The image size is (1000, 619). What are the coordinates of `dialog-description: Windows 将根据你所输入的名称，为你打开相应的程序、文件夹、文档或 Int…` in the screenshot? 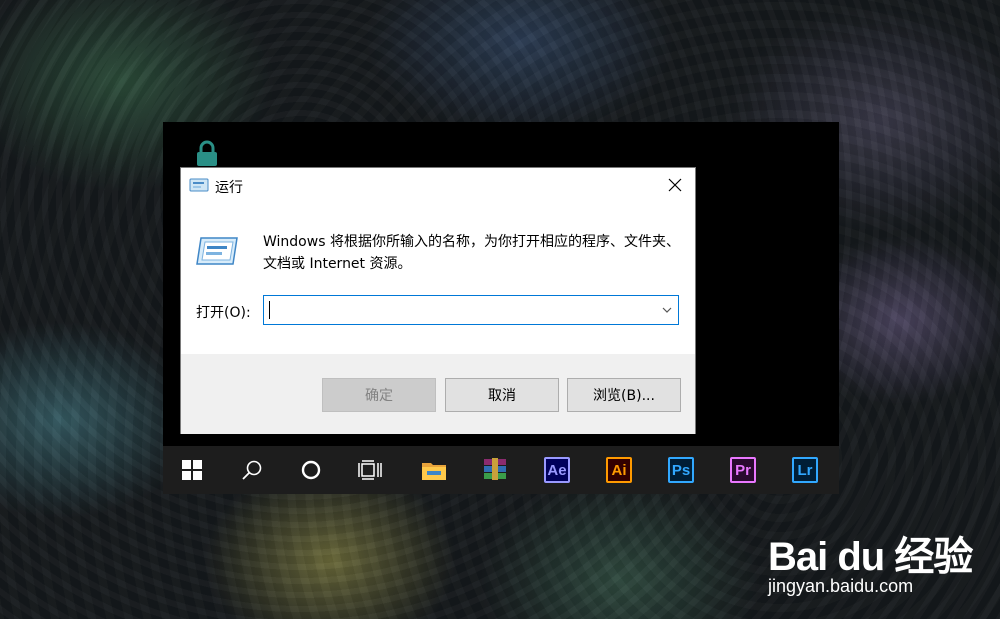 It's located at (471, 253).